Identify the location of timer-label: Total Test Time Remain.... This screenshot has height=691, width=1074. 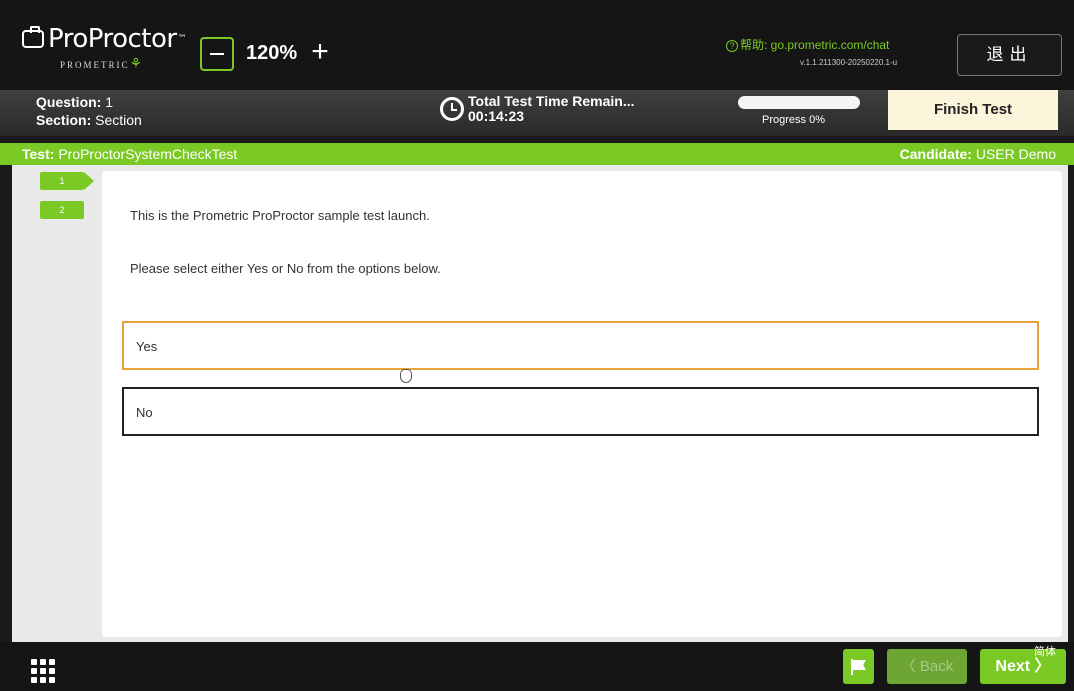
(551, 101).